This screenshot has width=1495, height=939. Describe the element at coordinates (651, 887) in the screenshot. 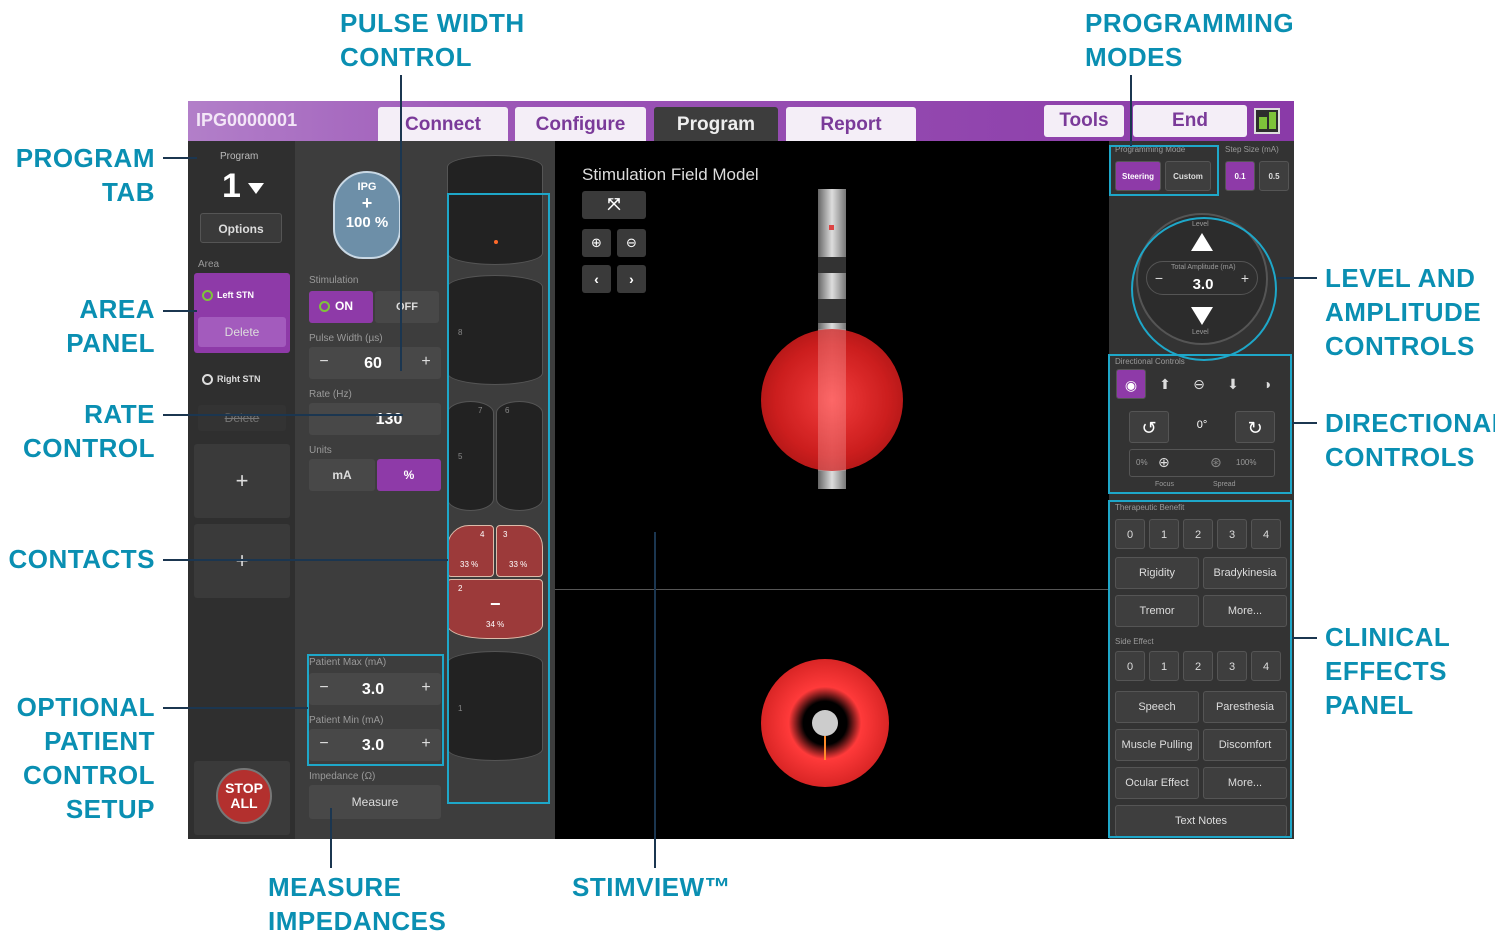

I see `callout-stimview: STIMVIEW™` at that location.